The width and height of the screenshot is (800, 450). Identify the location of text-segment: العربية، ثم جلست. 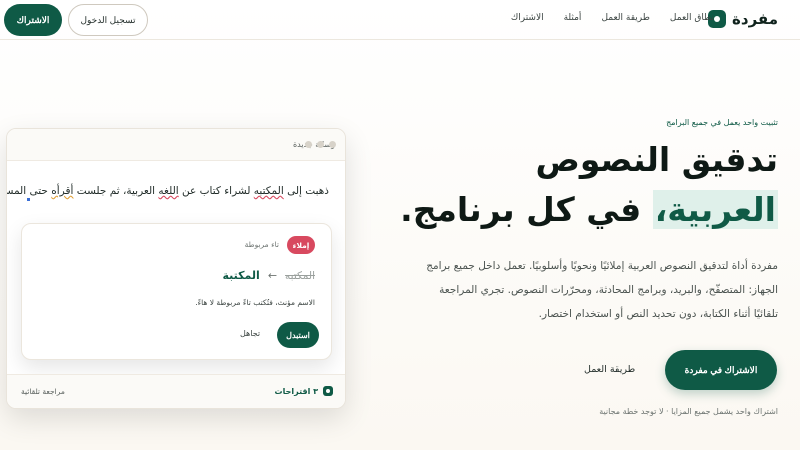
(116, 191).